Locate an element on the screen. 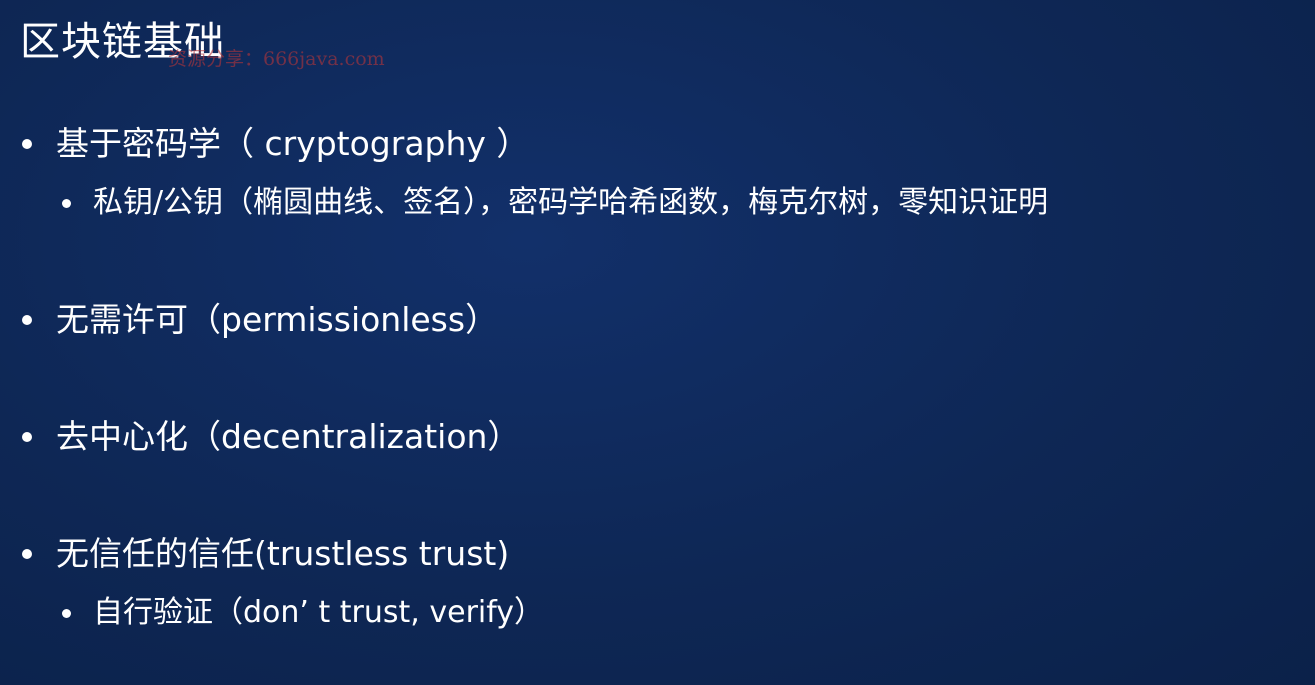  bullet-text: 基于密码学（ cryptography ） is located at coordinates (293, 143).